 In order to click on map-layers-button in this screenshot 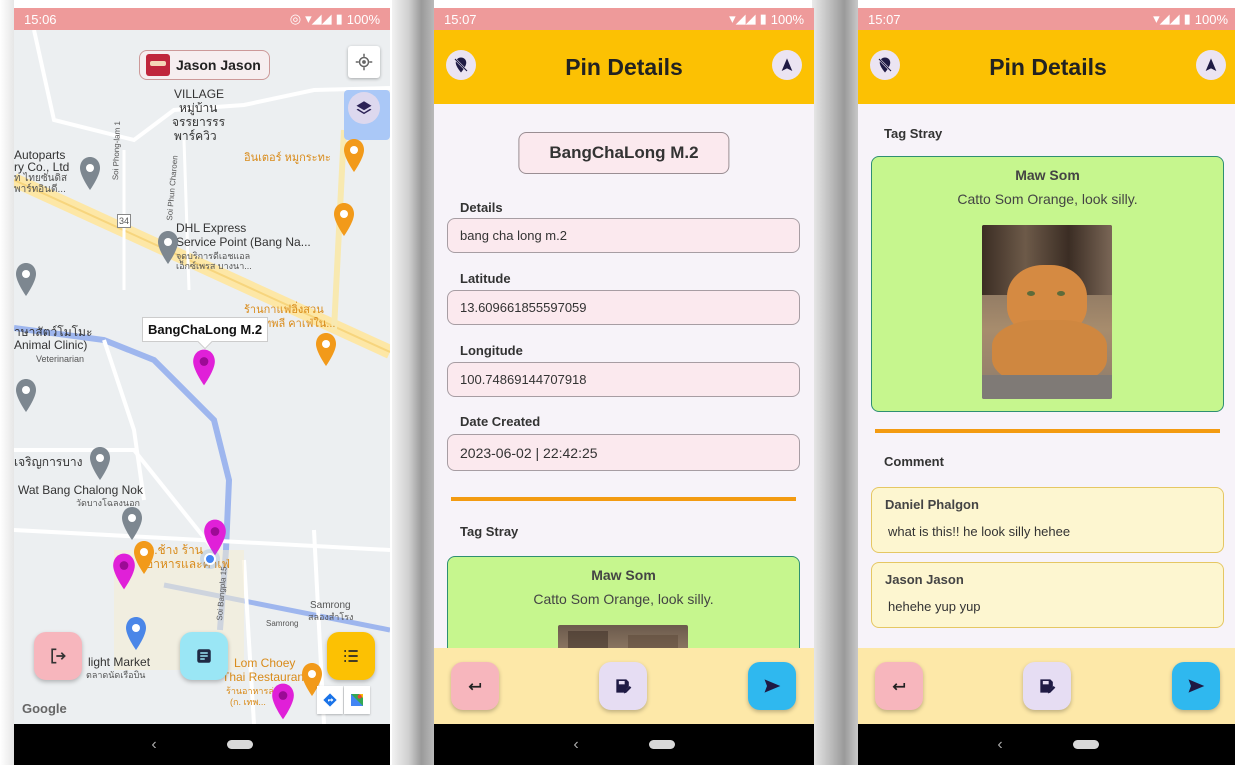, I will do `click(364, 108)`.